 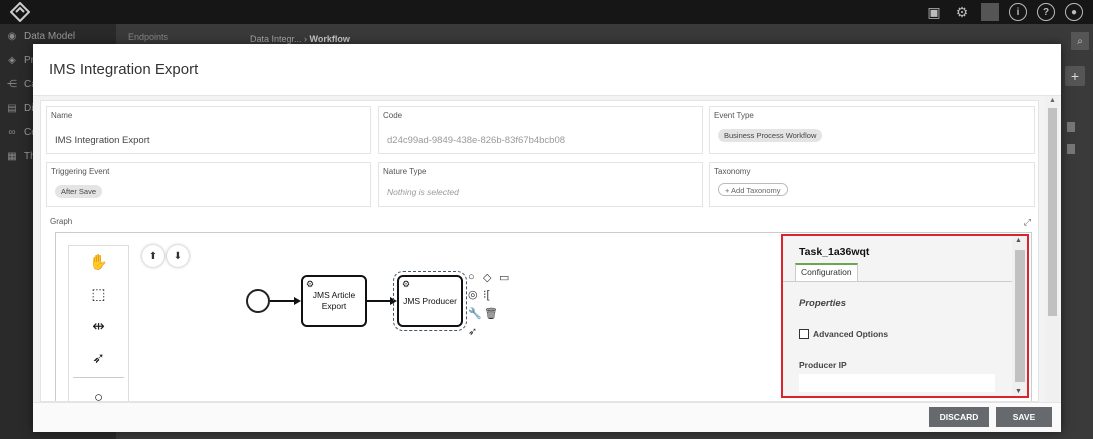 What do you see at coordinates (734, 115) in the screenshot?
I see `event-type-label: Event Type` at bounding box center [734, 115].